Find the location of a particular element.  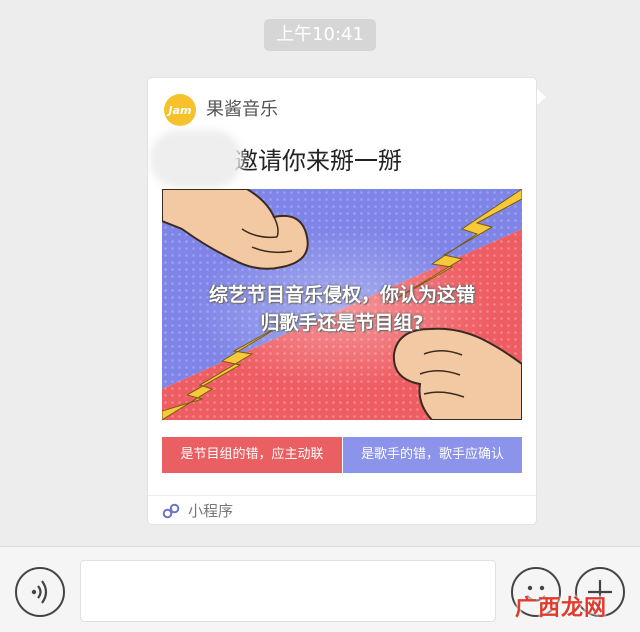

watermark-text: 广西龙网 is located at coordinates (561, 608).